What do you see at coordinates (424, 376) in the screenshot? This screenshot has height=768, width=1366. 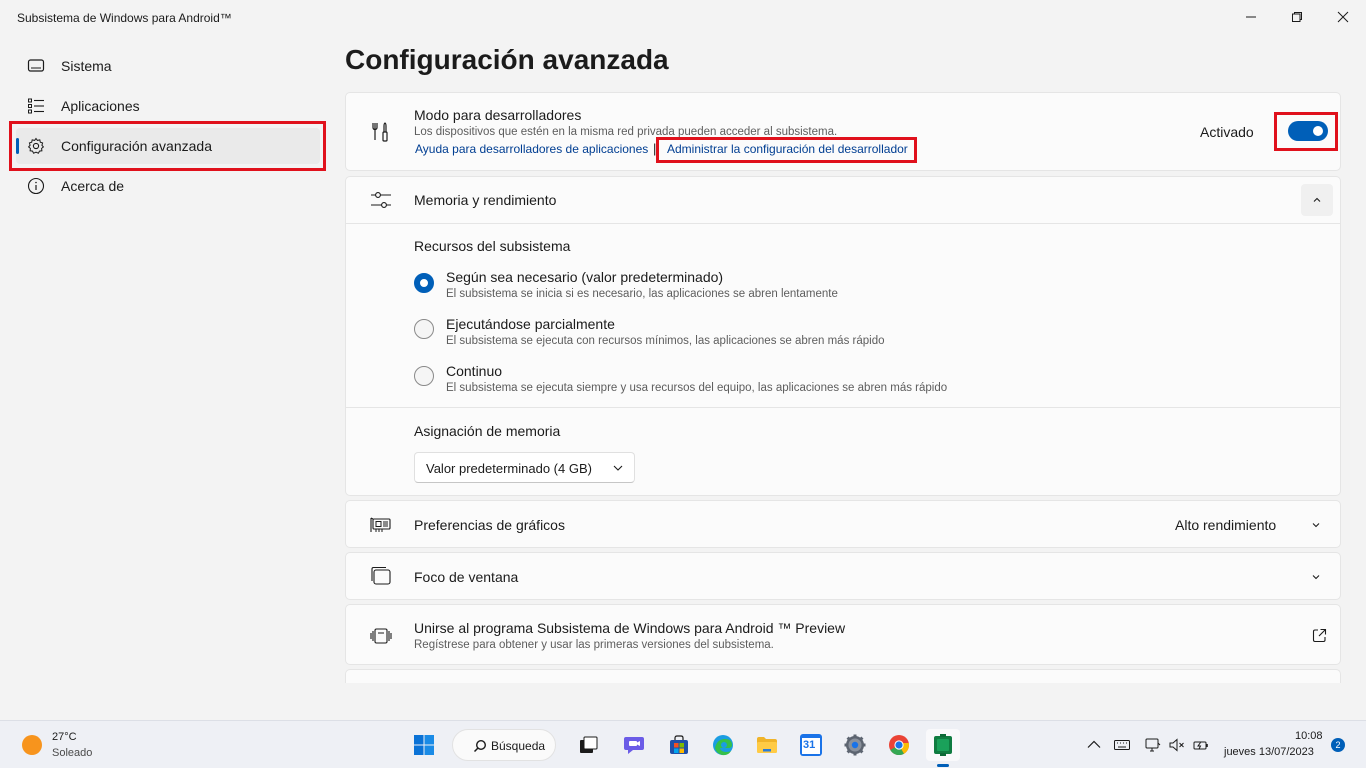 I see `radio-continuous` at bounding box center [424, 376].